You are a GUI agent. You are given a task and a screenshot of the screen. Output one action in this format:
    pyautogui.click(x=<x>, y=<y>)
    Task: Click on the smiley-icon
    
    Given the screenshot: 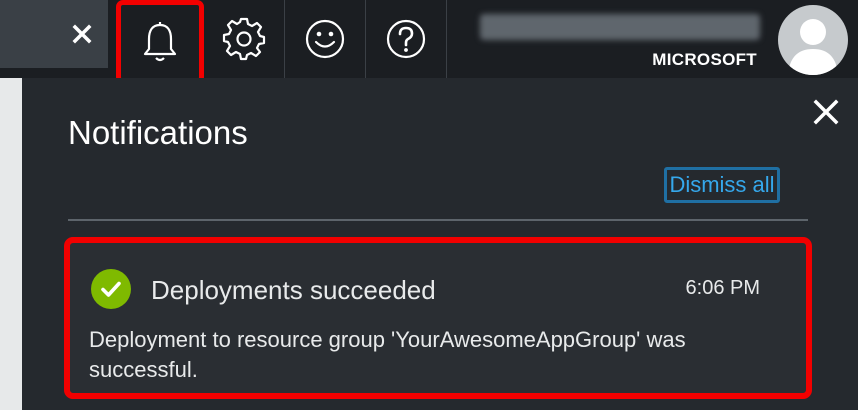 What is the action you would take?
    pyautogui.click(x=325, y=39)
    